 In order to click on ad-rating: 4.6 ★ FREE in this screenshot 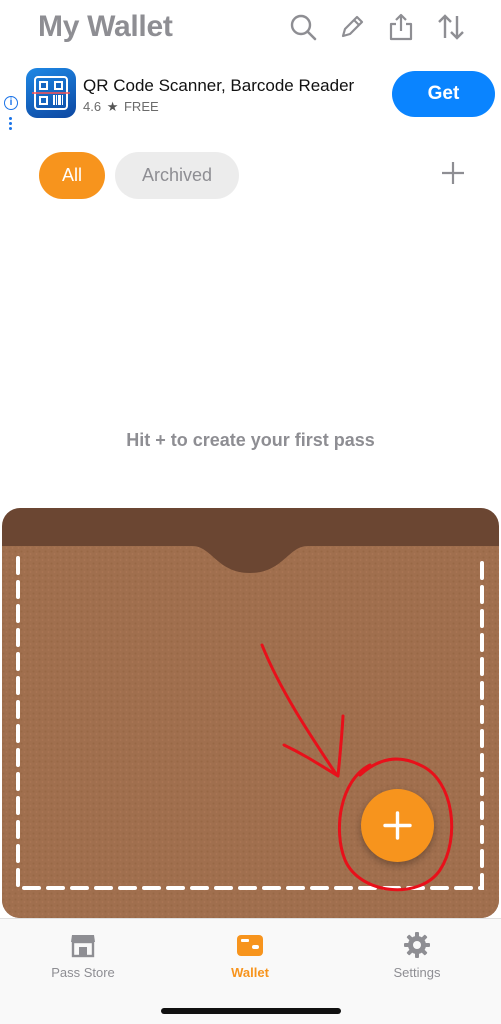, I will do `click(121, 107)`.